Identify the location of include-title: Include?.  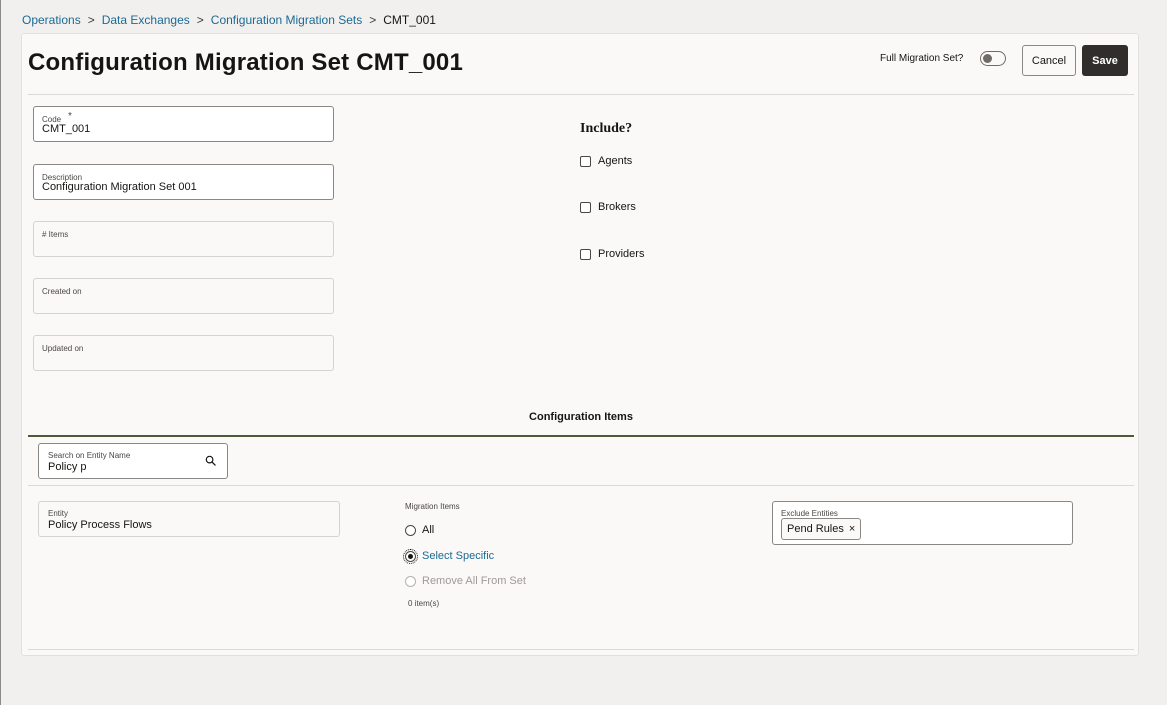
(606, 128).